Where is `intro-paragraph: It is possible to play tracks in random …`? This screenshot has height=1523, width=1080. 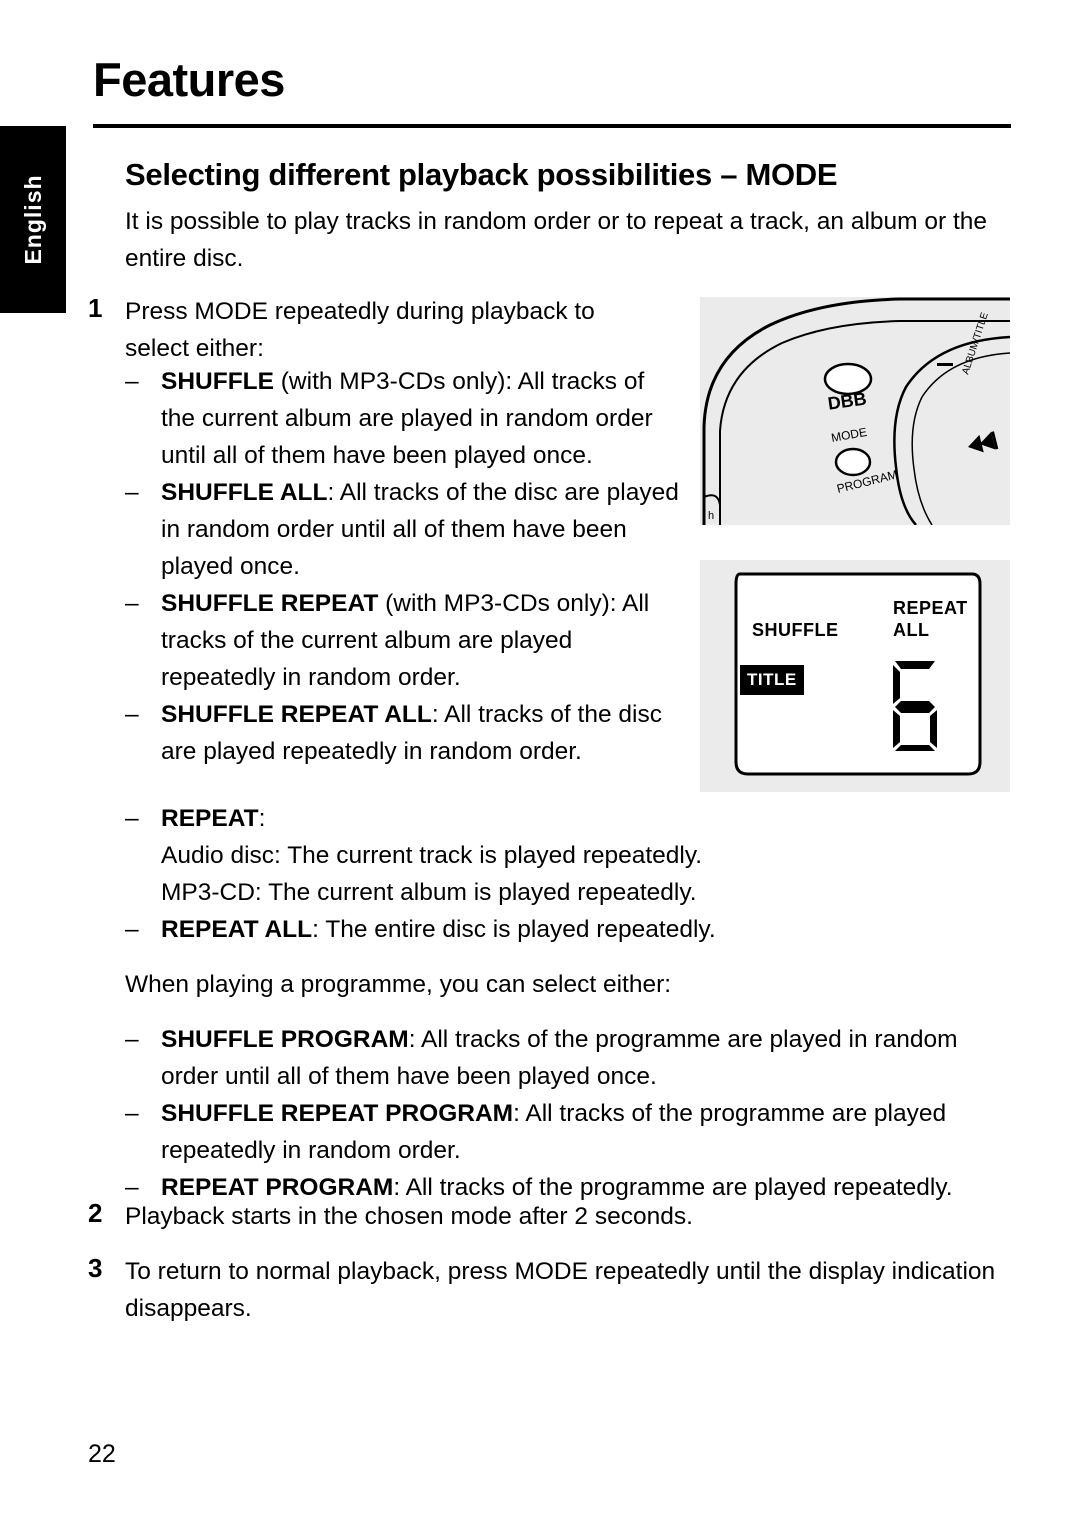
intro-paragraph: It is possible to play tracks in random … is located at coordinates (556, 240).